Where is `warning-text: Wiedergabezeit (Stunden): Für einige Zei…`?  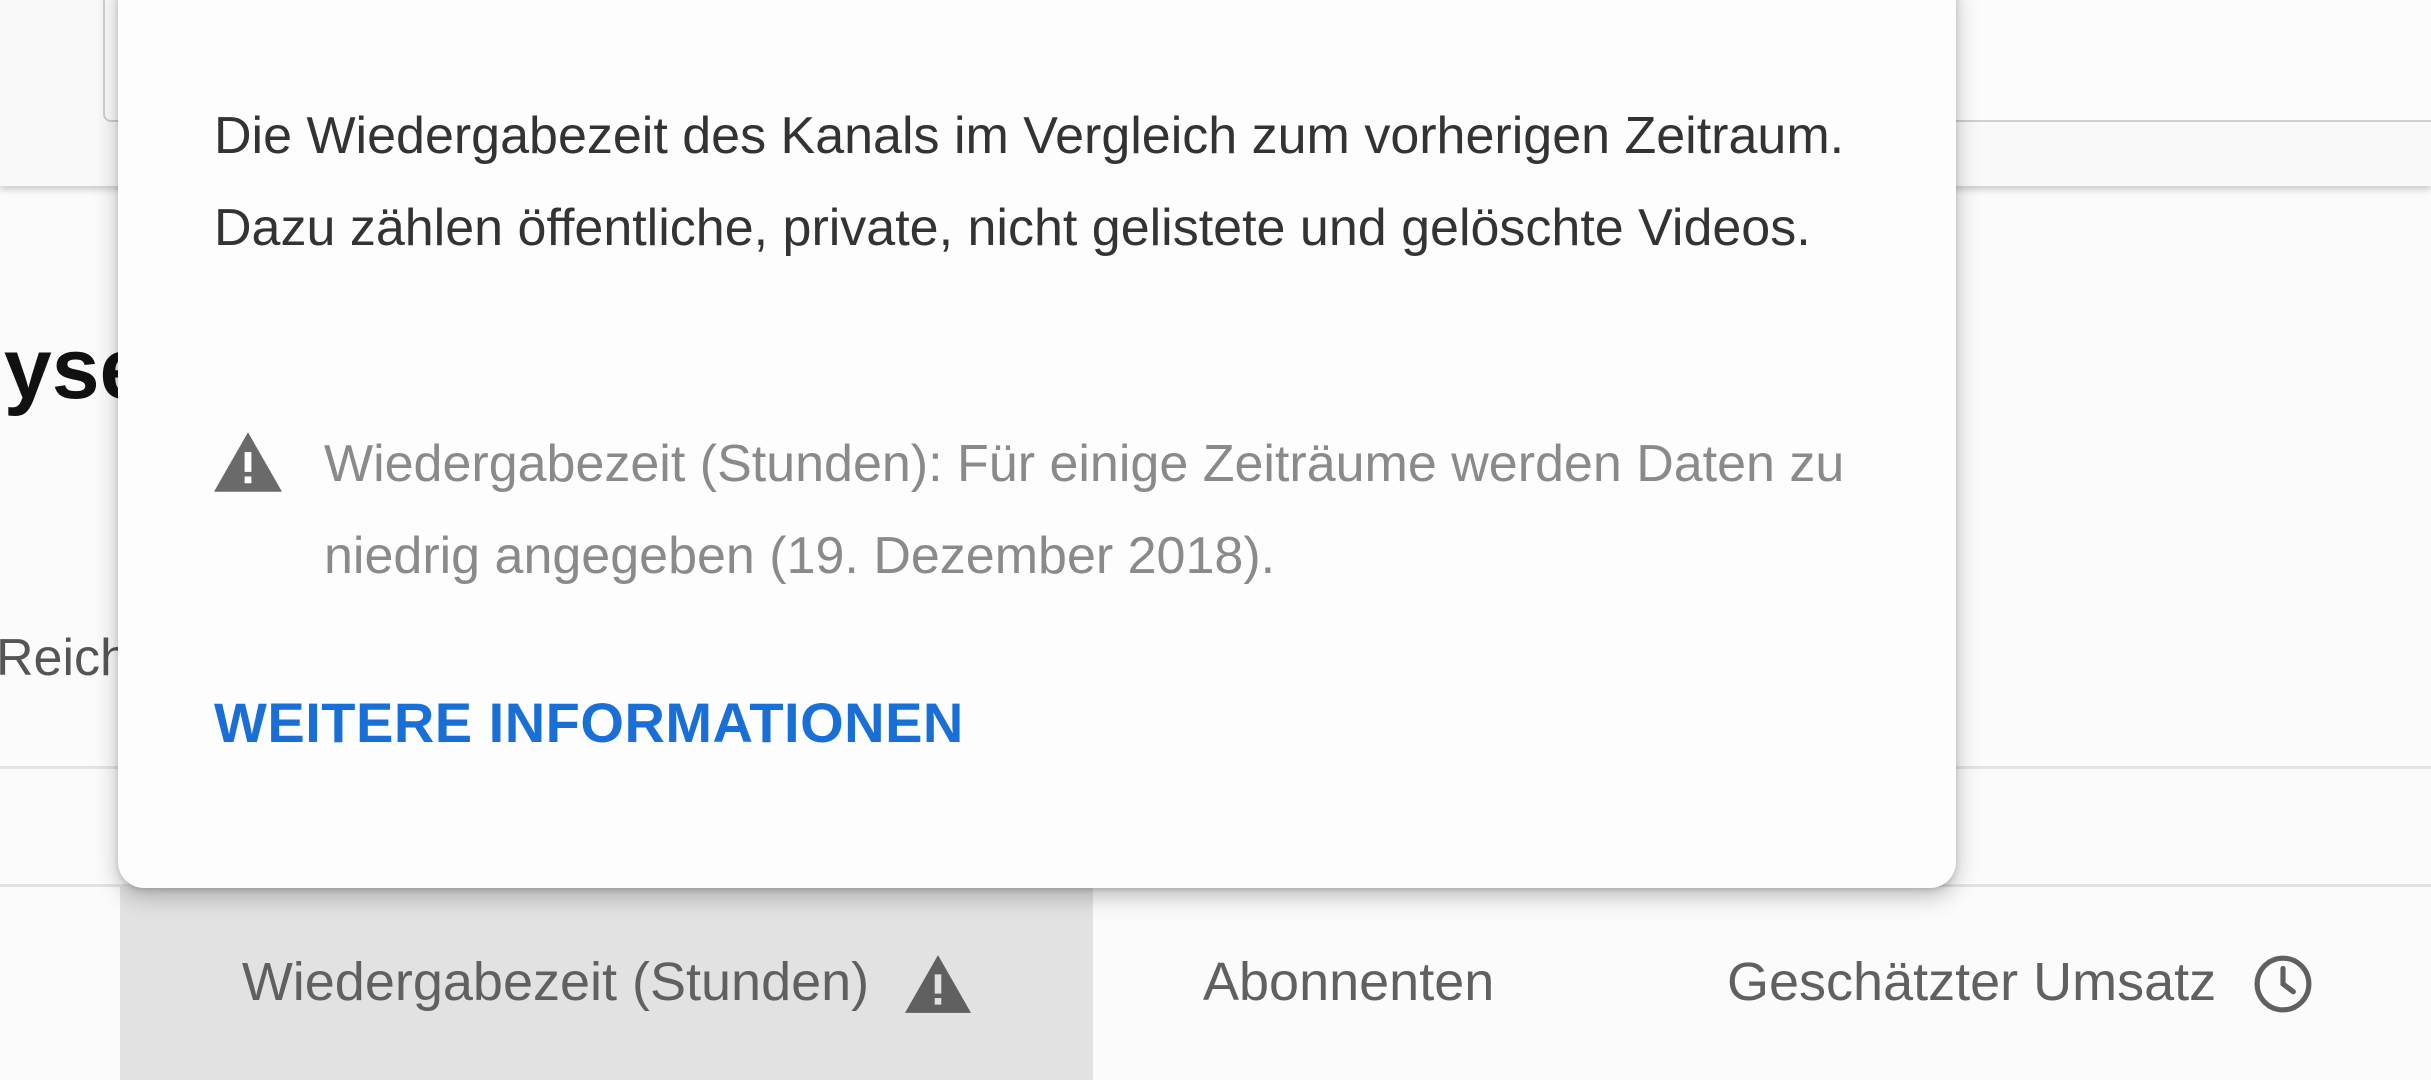
warning-text: Wiedergabezeit (Stunden): Für einige Zei… is located at coordinates (1084, 510).